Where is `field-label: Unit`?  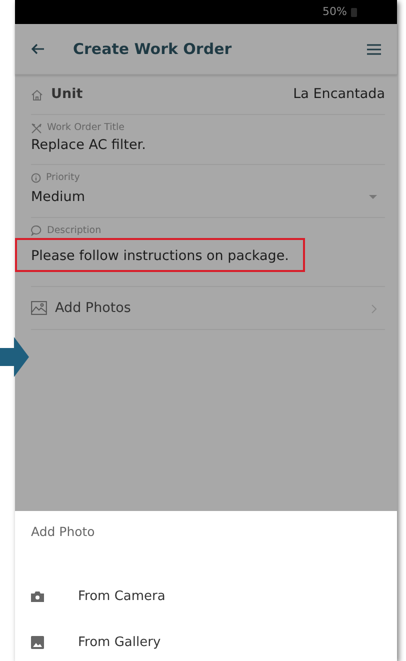 field-label: Unit is located at coordinates (67, 94).